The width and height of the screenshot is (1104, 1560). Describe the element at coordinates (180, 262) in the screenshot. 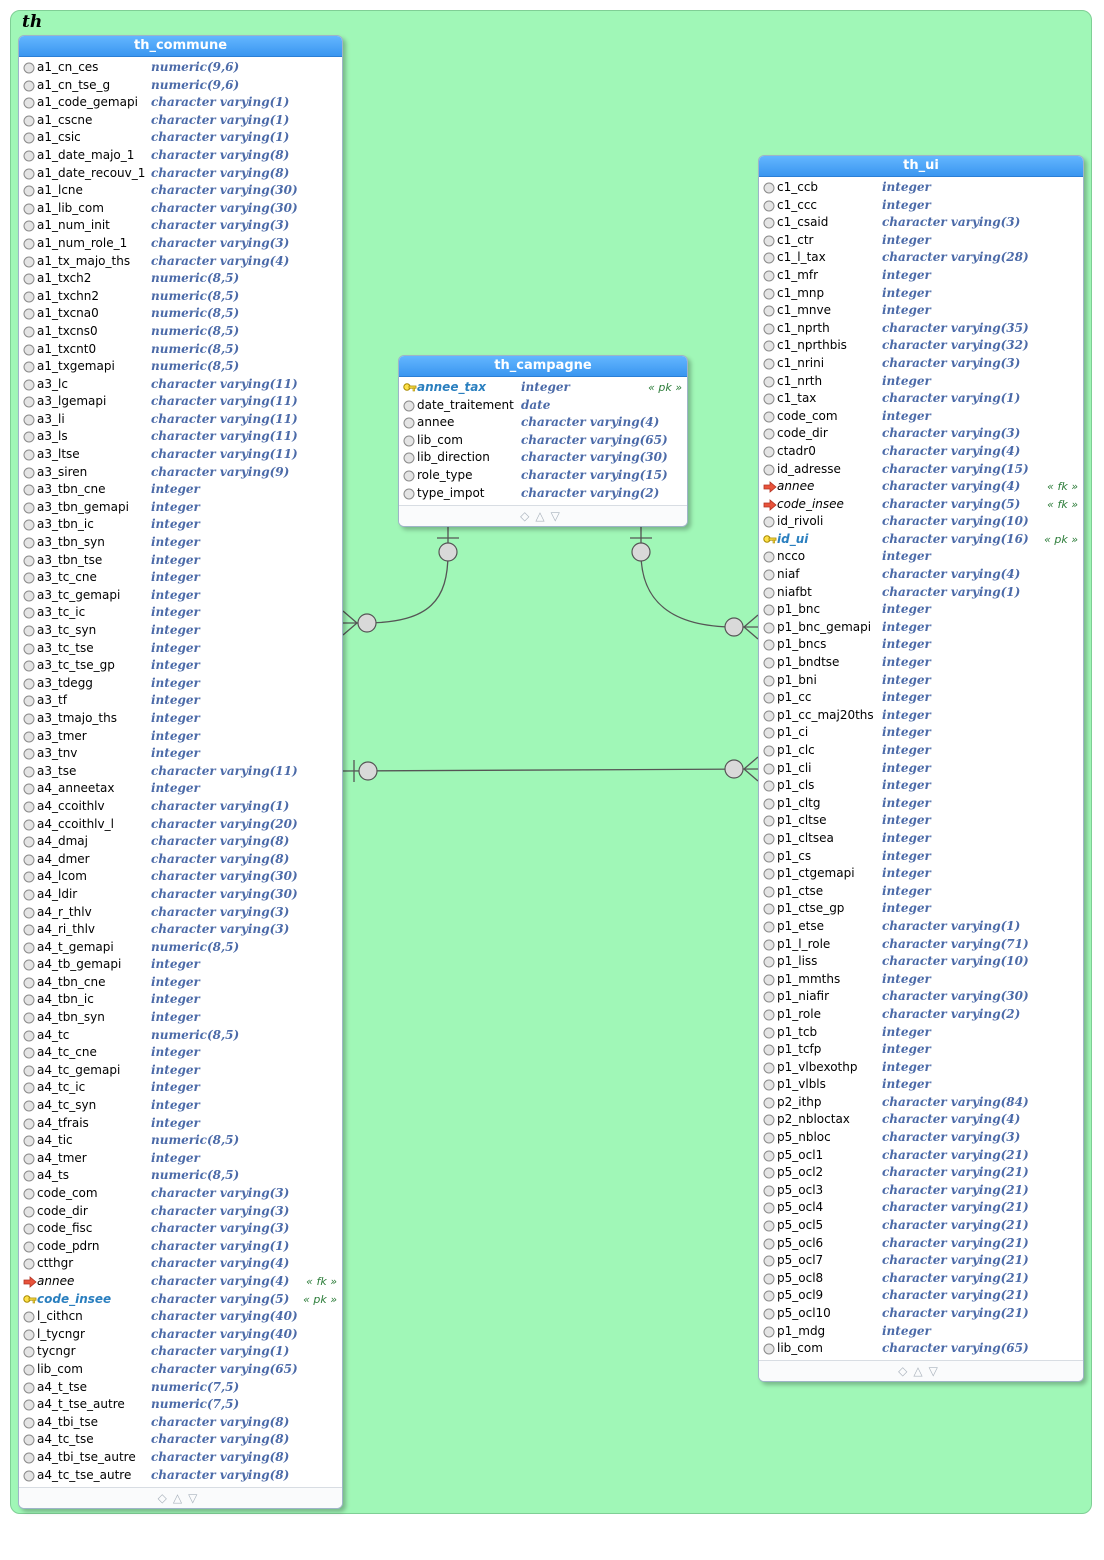

I see `column-row: a1_tx_majo_ths character varying(4)` at that location.